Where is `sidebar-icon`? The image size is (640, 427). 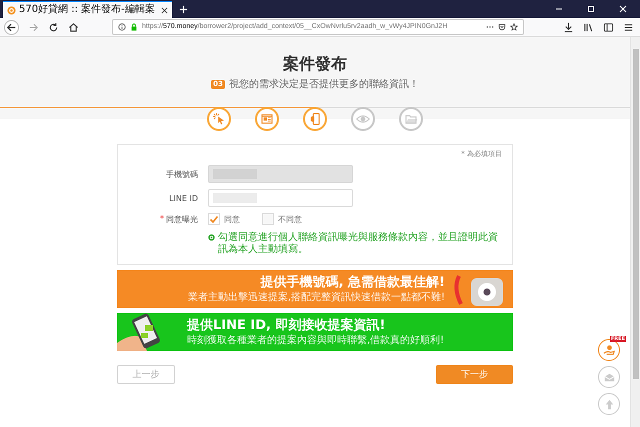 sidebar-icon is located at coordinates (608, 27).